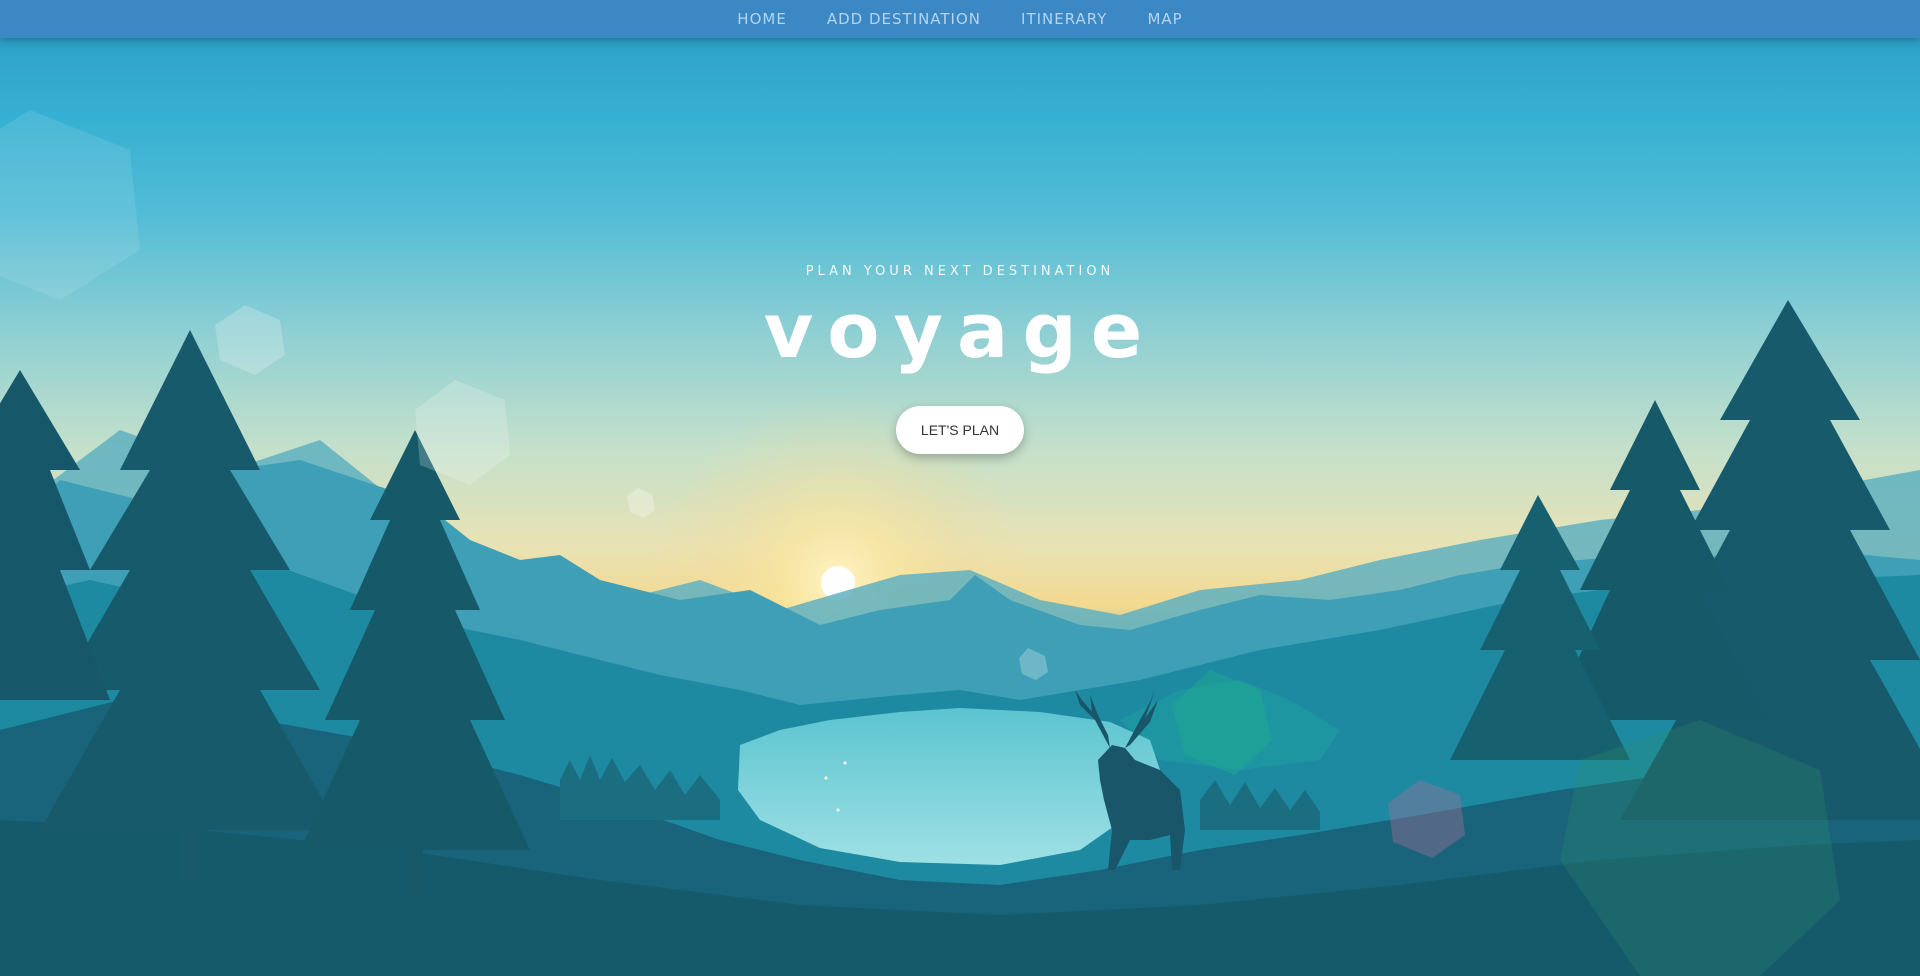  Describe the element at coordinates (960, 271) in the screenshot. I see `hero-tagline: PLAN YOUR NEXT DESTINATION` at that location.